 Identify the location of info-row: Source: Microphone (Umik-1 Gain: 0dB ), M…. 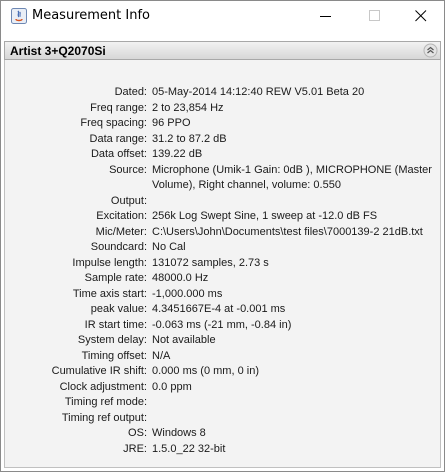
(222, 178).